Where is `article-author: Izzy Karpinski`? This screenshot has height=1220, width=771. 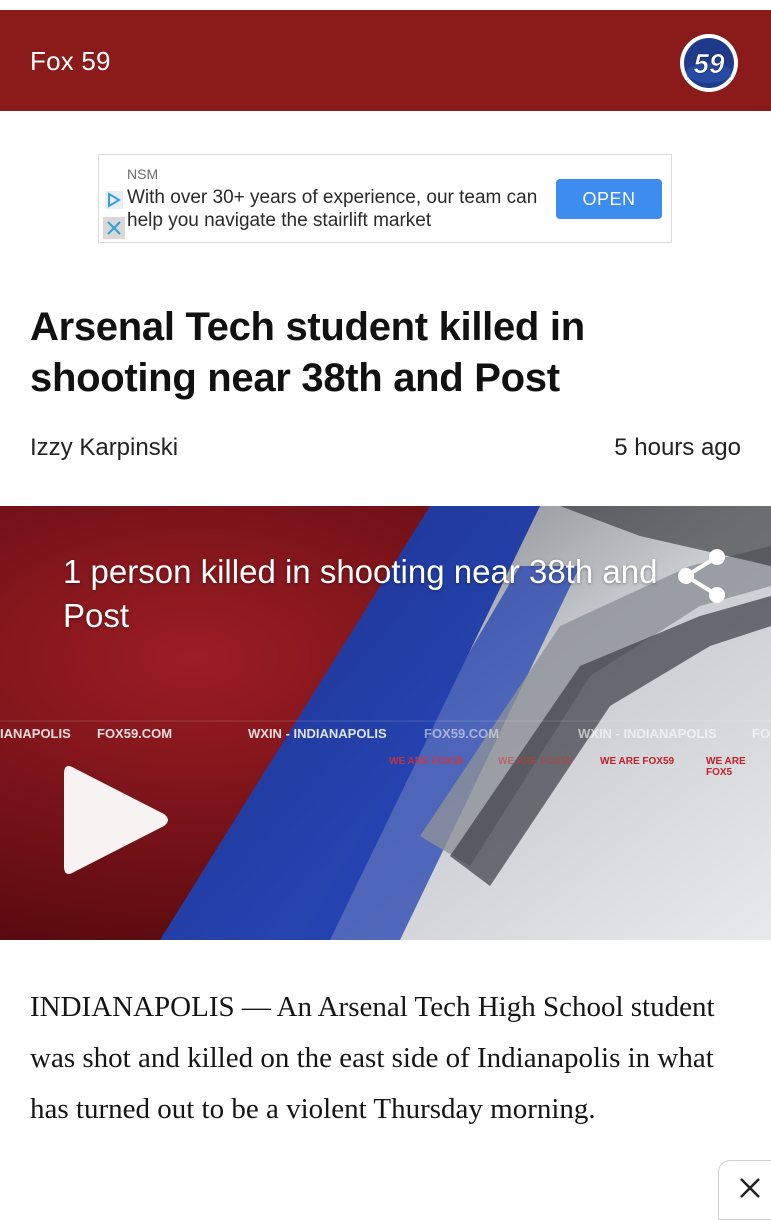 article-author: Izzy Karpinski is located at coordinates (104, 448).